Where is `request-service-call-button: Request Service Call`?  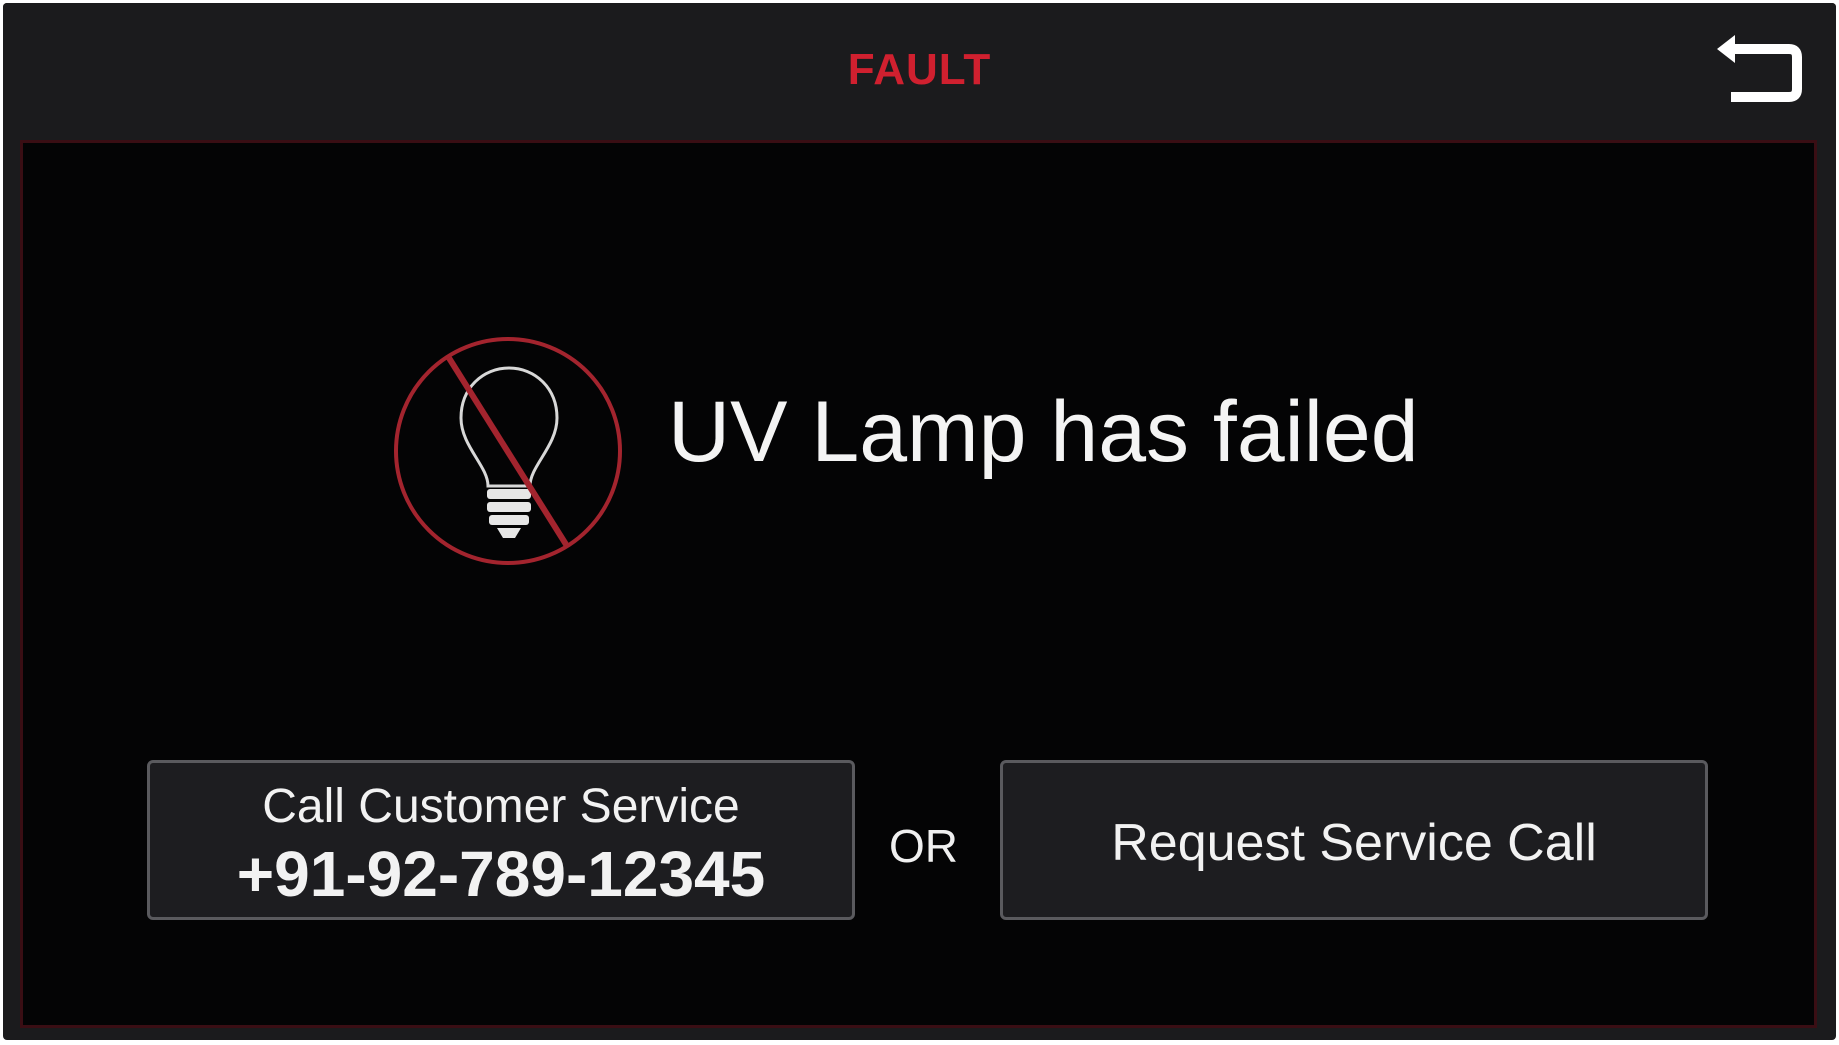
request-service-call-button: Request Service Call is located at coordinates (1354, 840).